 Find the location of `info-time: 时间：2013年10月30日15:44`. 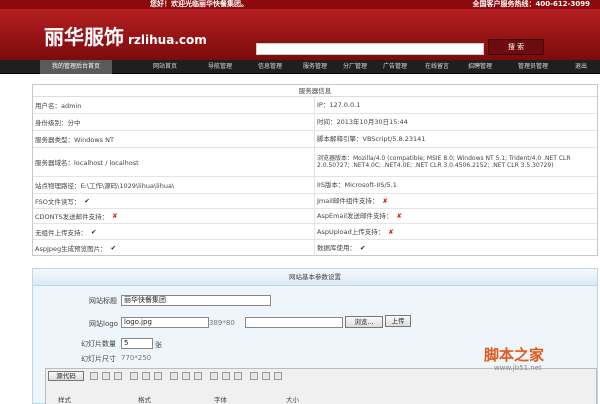

info-time: 时间：2013年10月30日15:44 is located at coordinates (455, 122).